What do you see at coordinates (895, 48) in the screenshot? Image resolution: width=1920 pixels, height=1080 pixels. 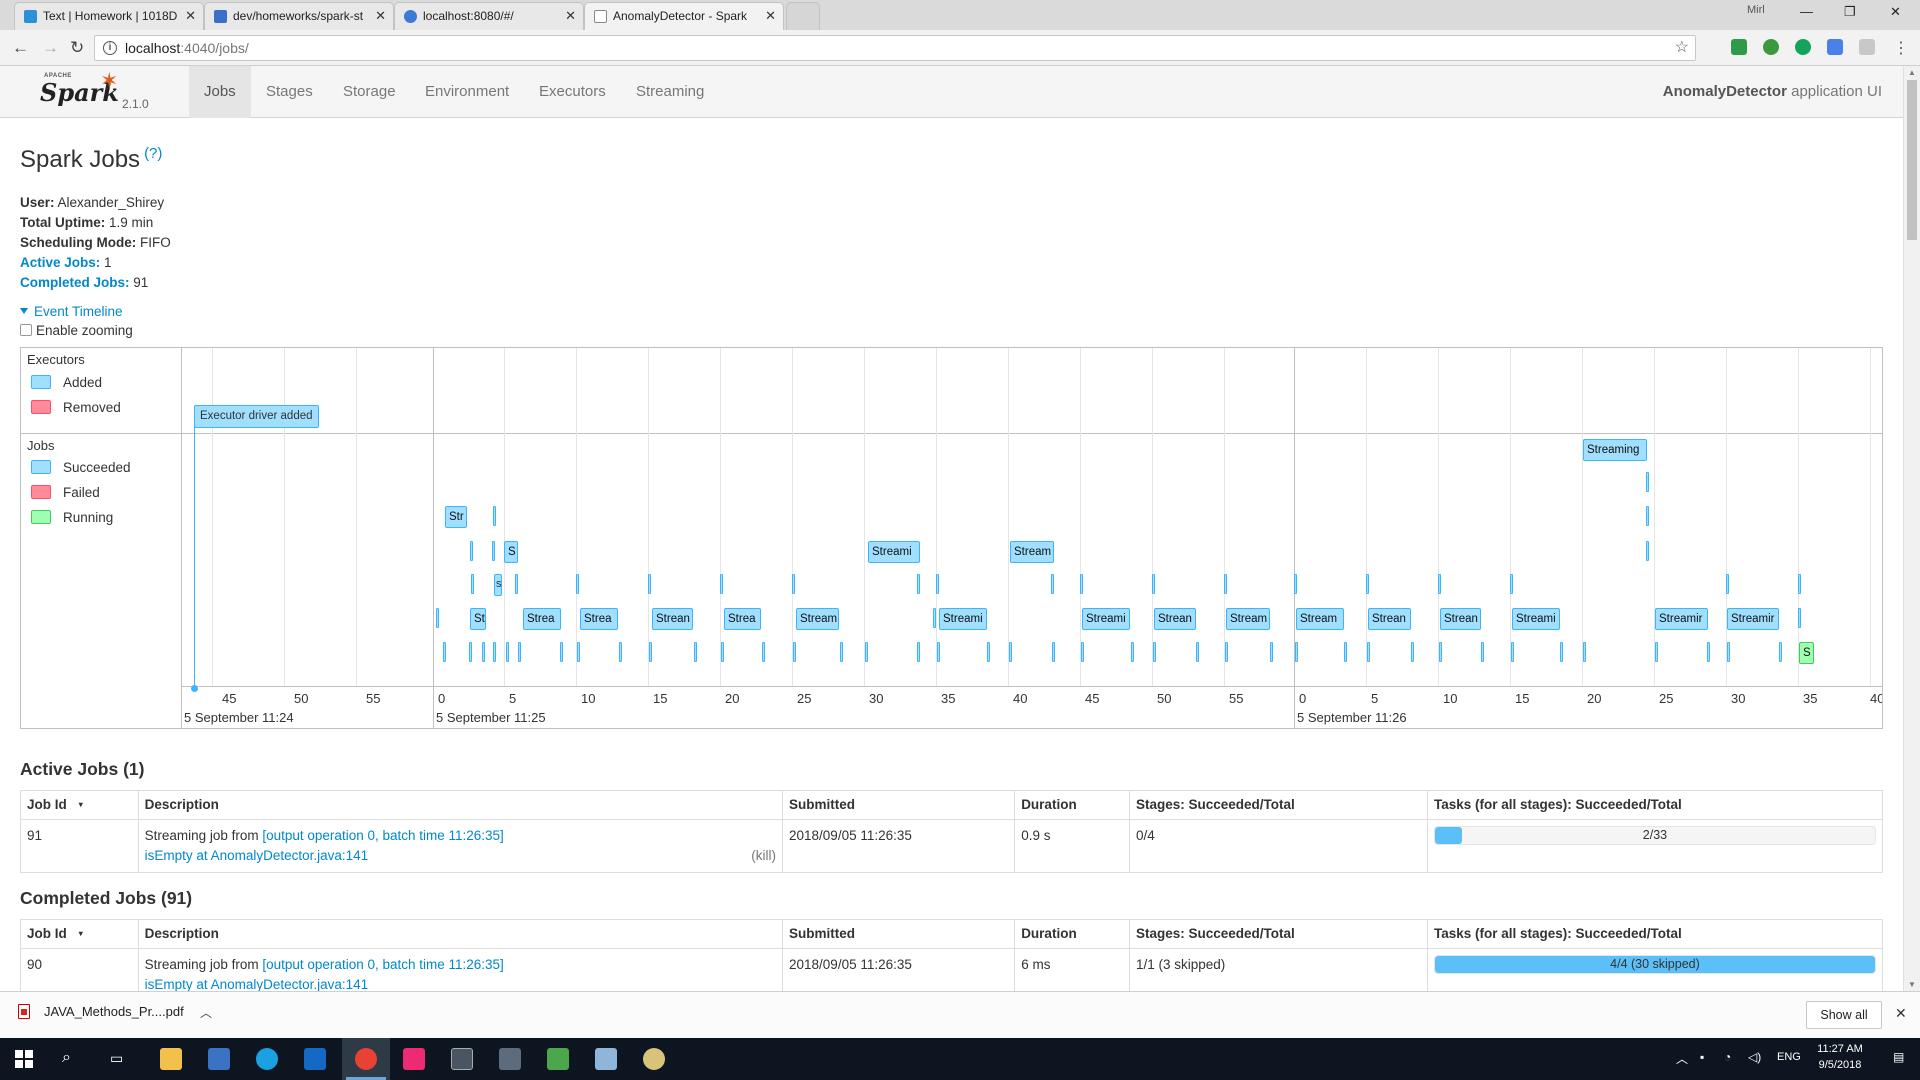 I see `address-bar: i localhost:4040/jobs/ ☆` at bounding box center [895, 48].